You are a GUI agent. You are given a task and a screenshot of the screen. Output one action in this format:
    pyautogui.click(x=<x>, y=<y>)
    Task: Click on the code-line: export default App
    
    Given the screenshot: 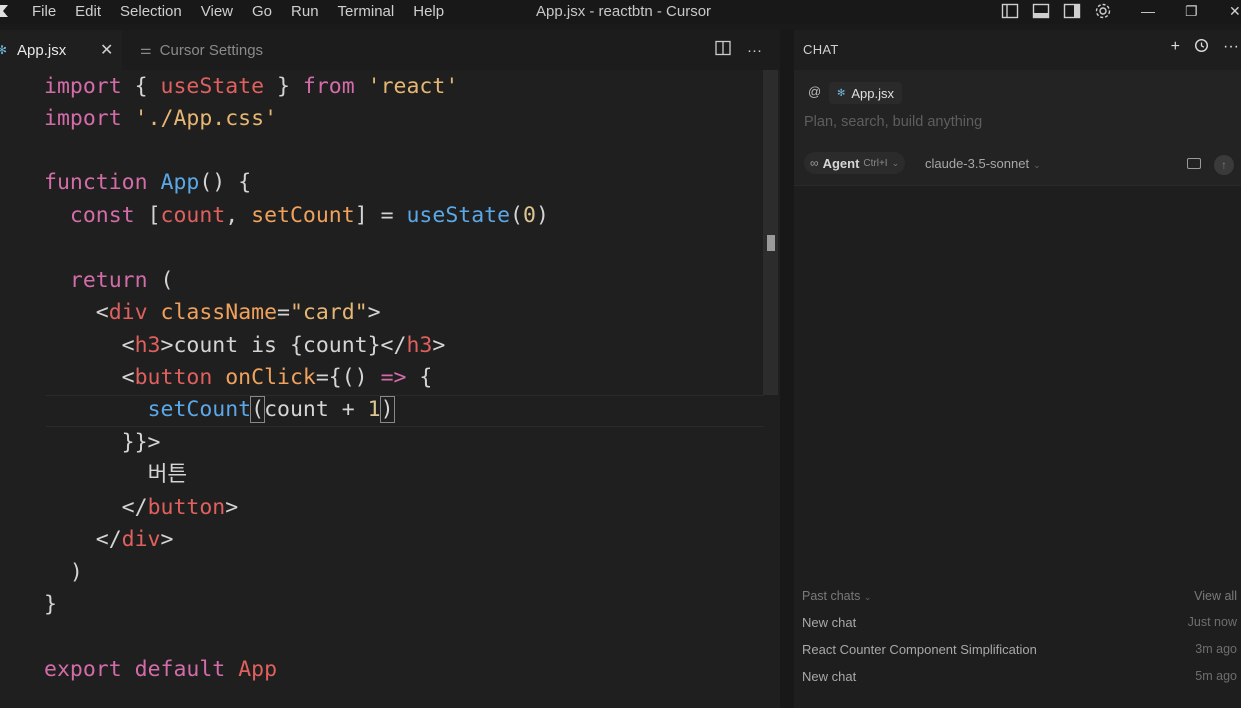 What is the action you would take?
    pyautogui.click(x=160, y=670)
    